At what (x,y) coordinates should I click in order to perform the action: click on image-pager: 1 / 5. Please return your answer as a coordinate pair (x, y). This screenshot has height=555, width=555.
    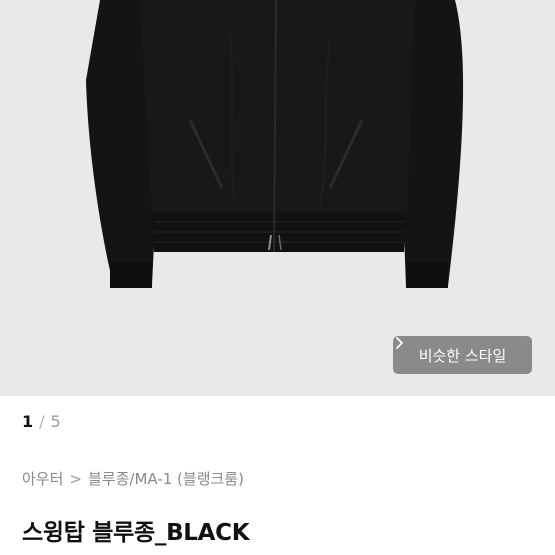
    Looking at the image, I should click on (41, 421).